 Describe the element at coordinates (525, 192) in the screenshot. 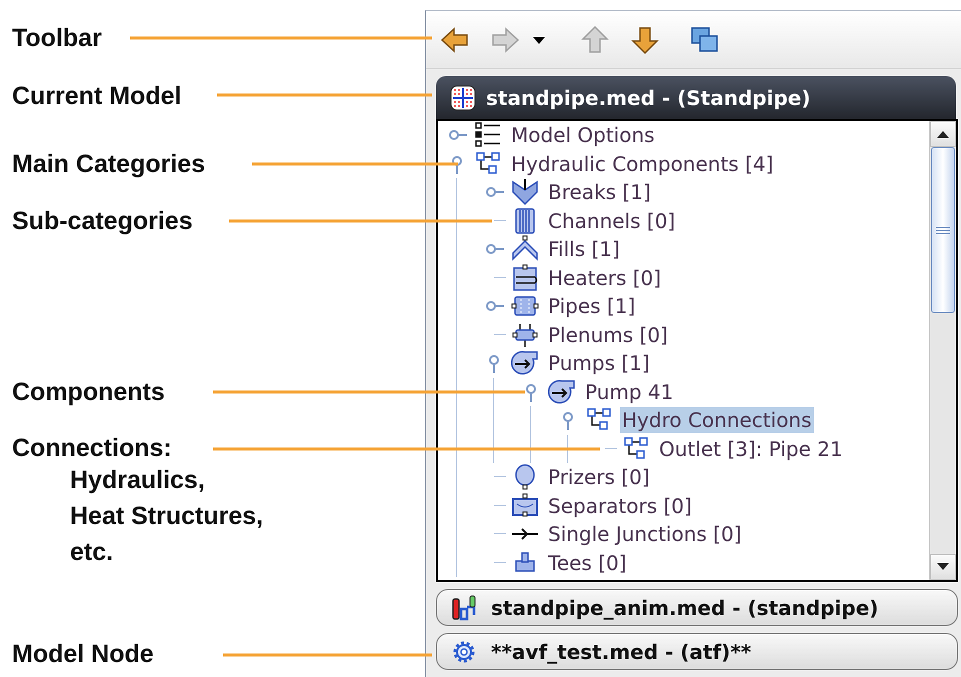

I see `chevron-down-icon` at that location.